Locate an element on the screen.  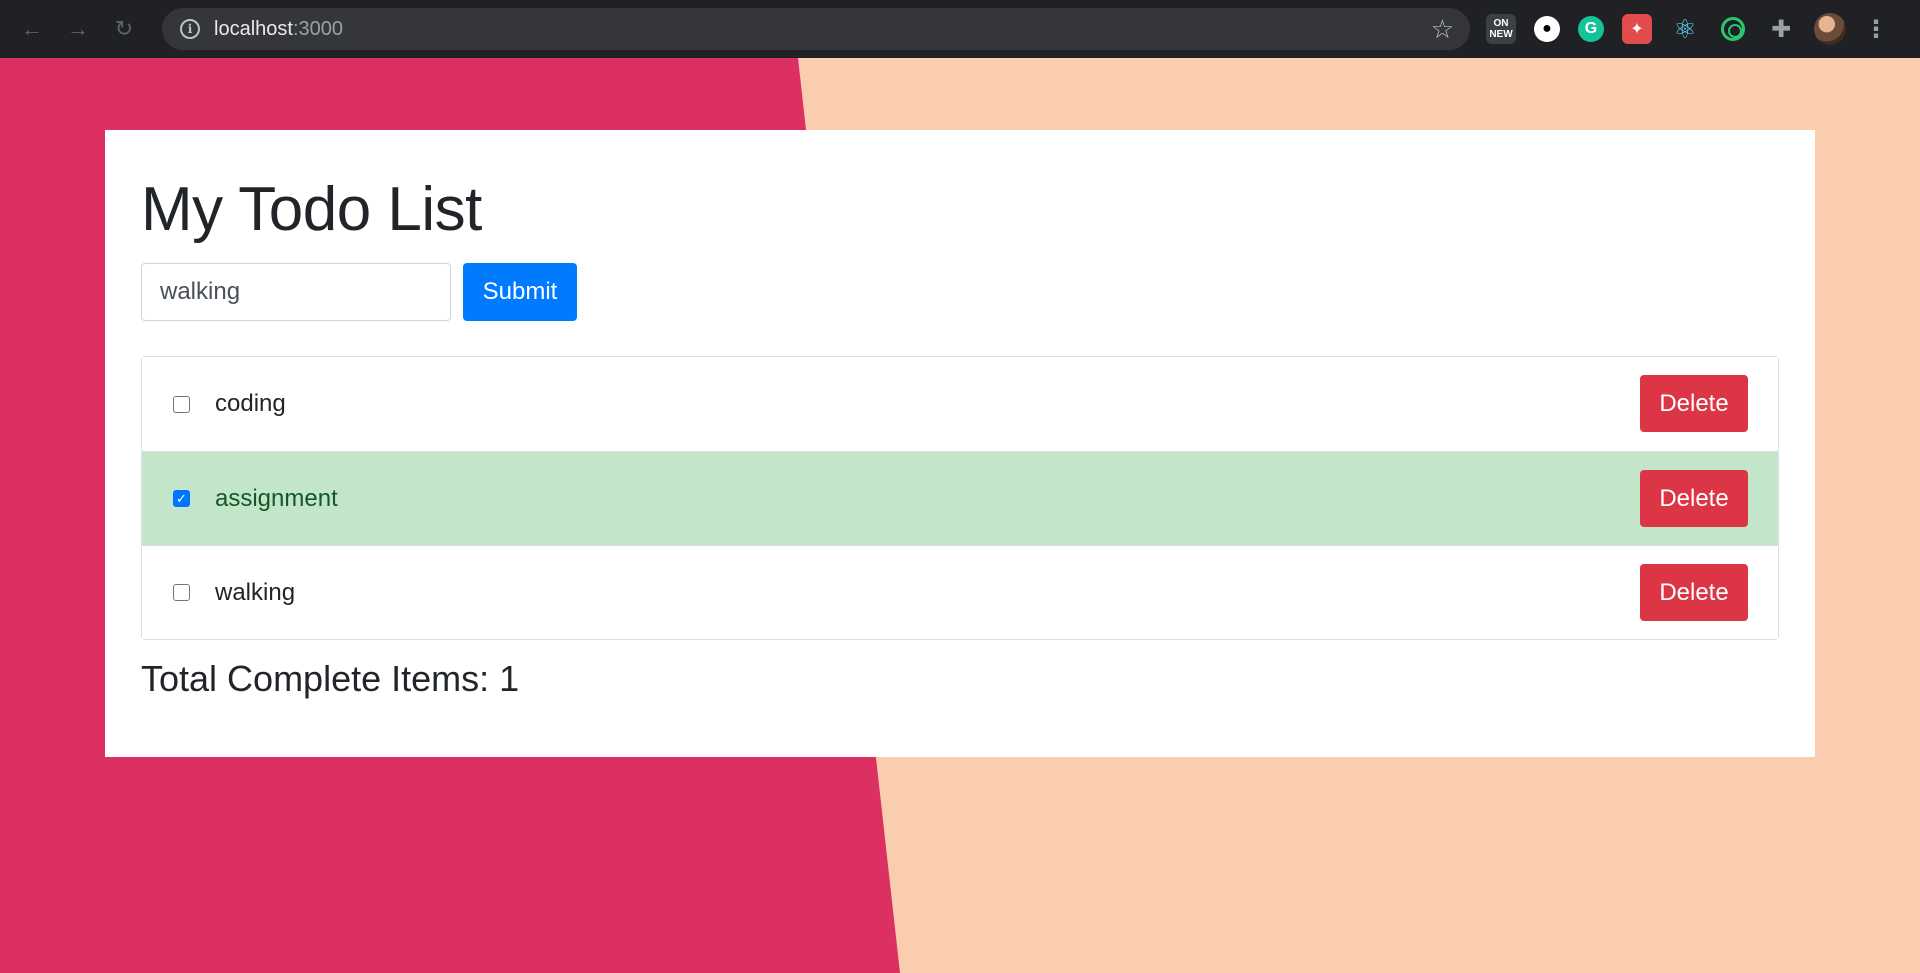
submit-button: Submit is located at coordinates (520, 292).